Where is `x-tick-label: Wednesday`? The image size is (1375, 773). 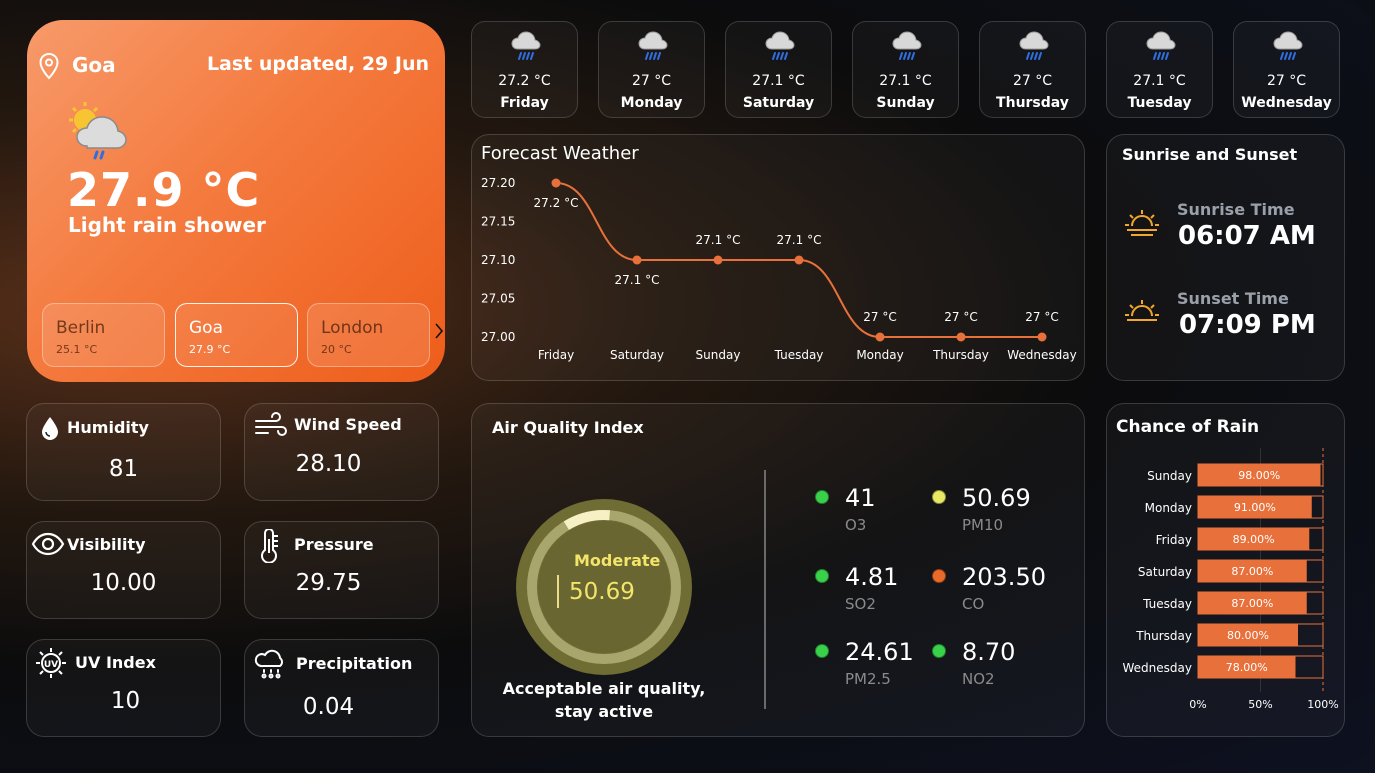 x-tick-label: Wednesday is located at coordinates (1041, 355).